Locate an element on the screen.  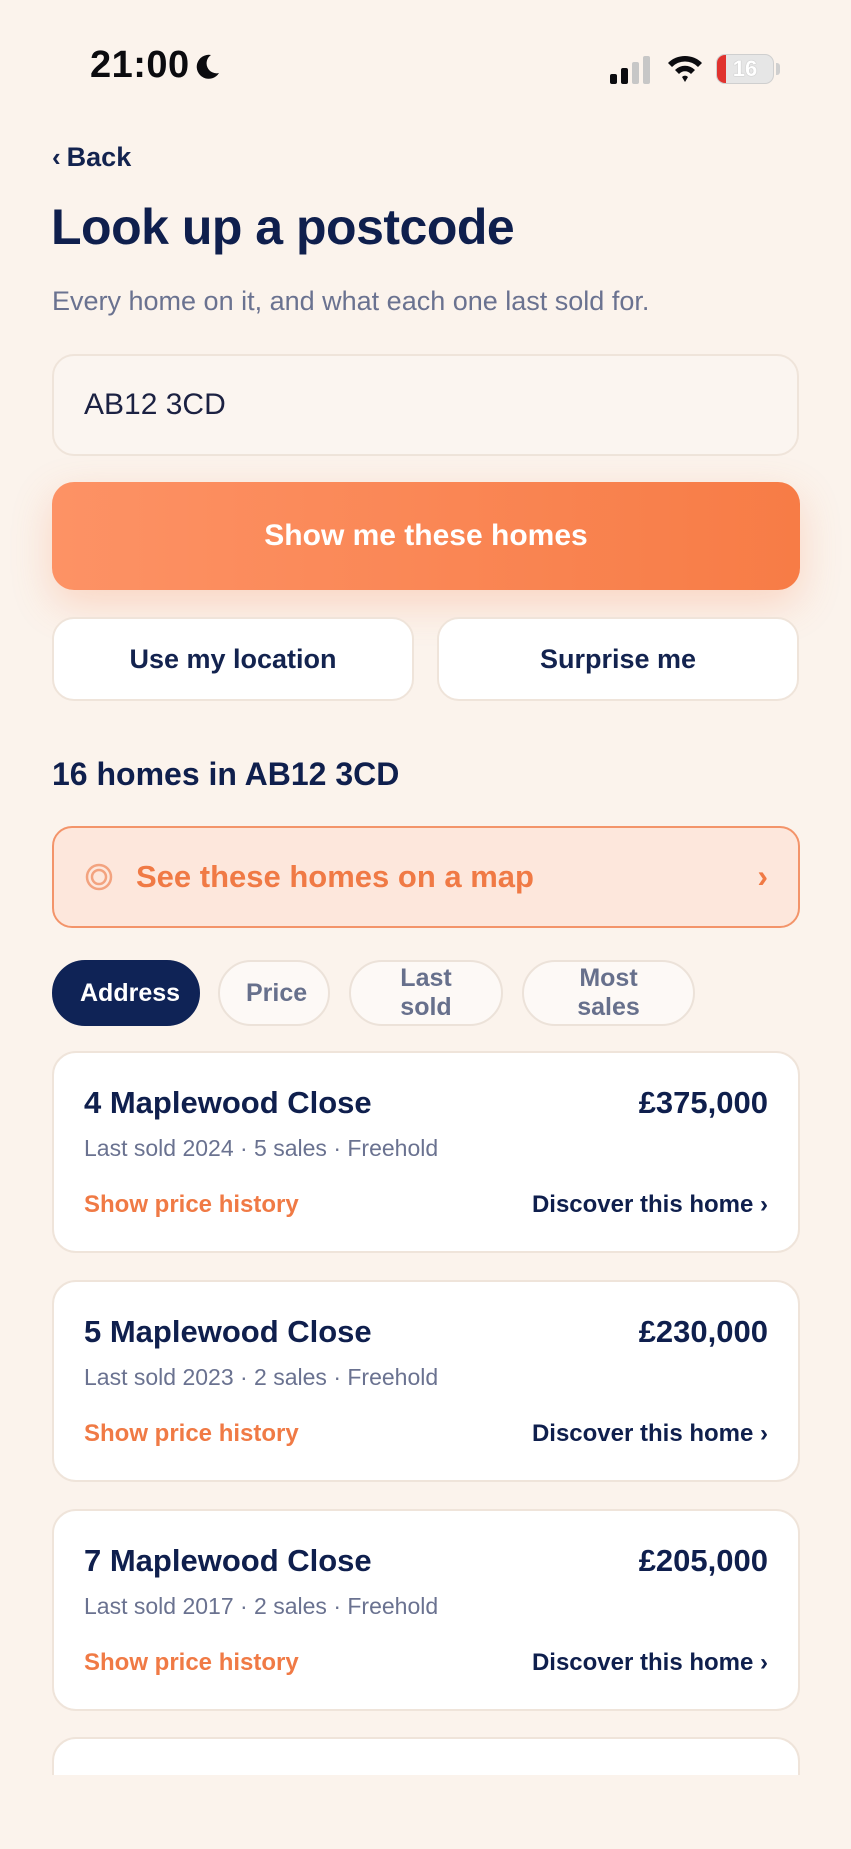
home-meta: Last sold 2017 · 2 sales · Freehold is located at coordinates (261, 1606).